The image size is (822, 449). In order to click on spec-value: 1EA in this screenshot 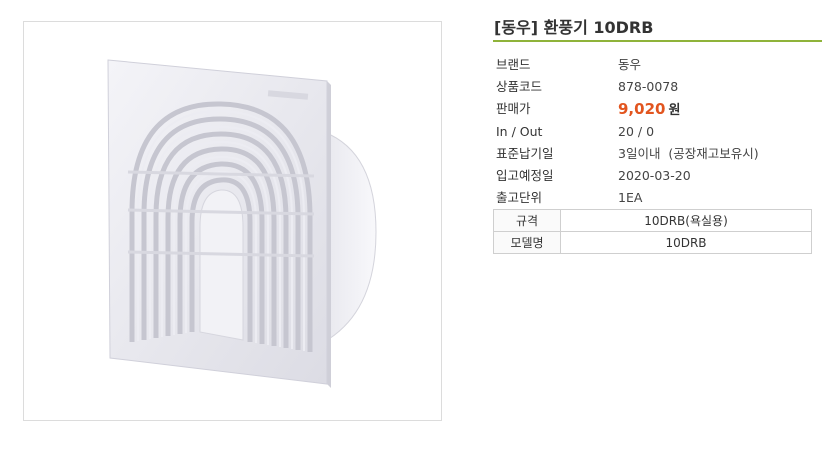, I will do `click(630, 197)`.